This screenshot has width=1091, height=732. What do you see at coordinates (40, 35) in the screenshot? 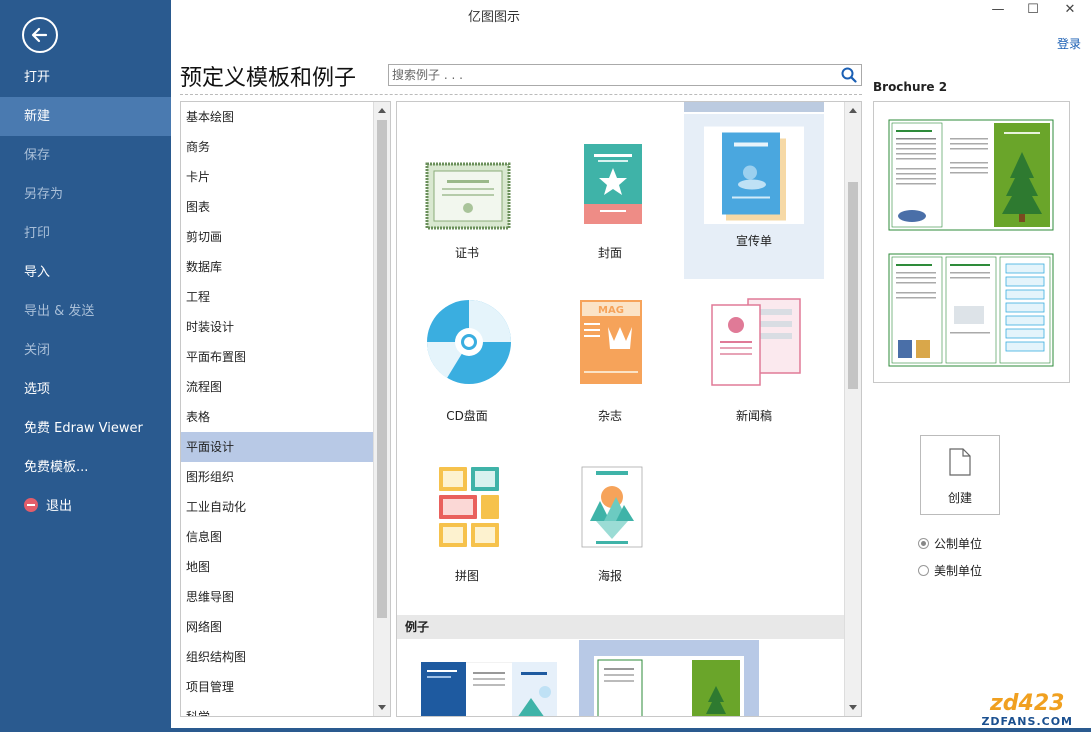
I see `back-button` at bounding box center [40, 35].